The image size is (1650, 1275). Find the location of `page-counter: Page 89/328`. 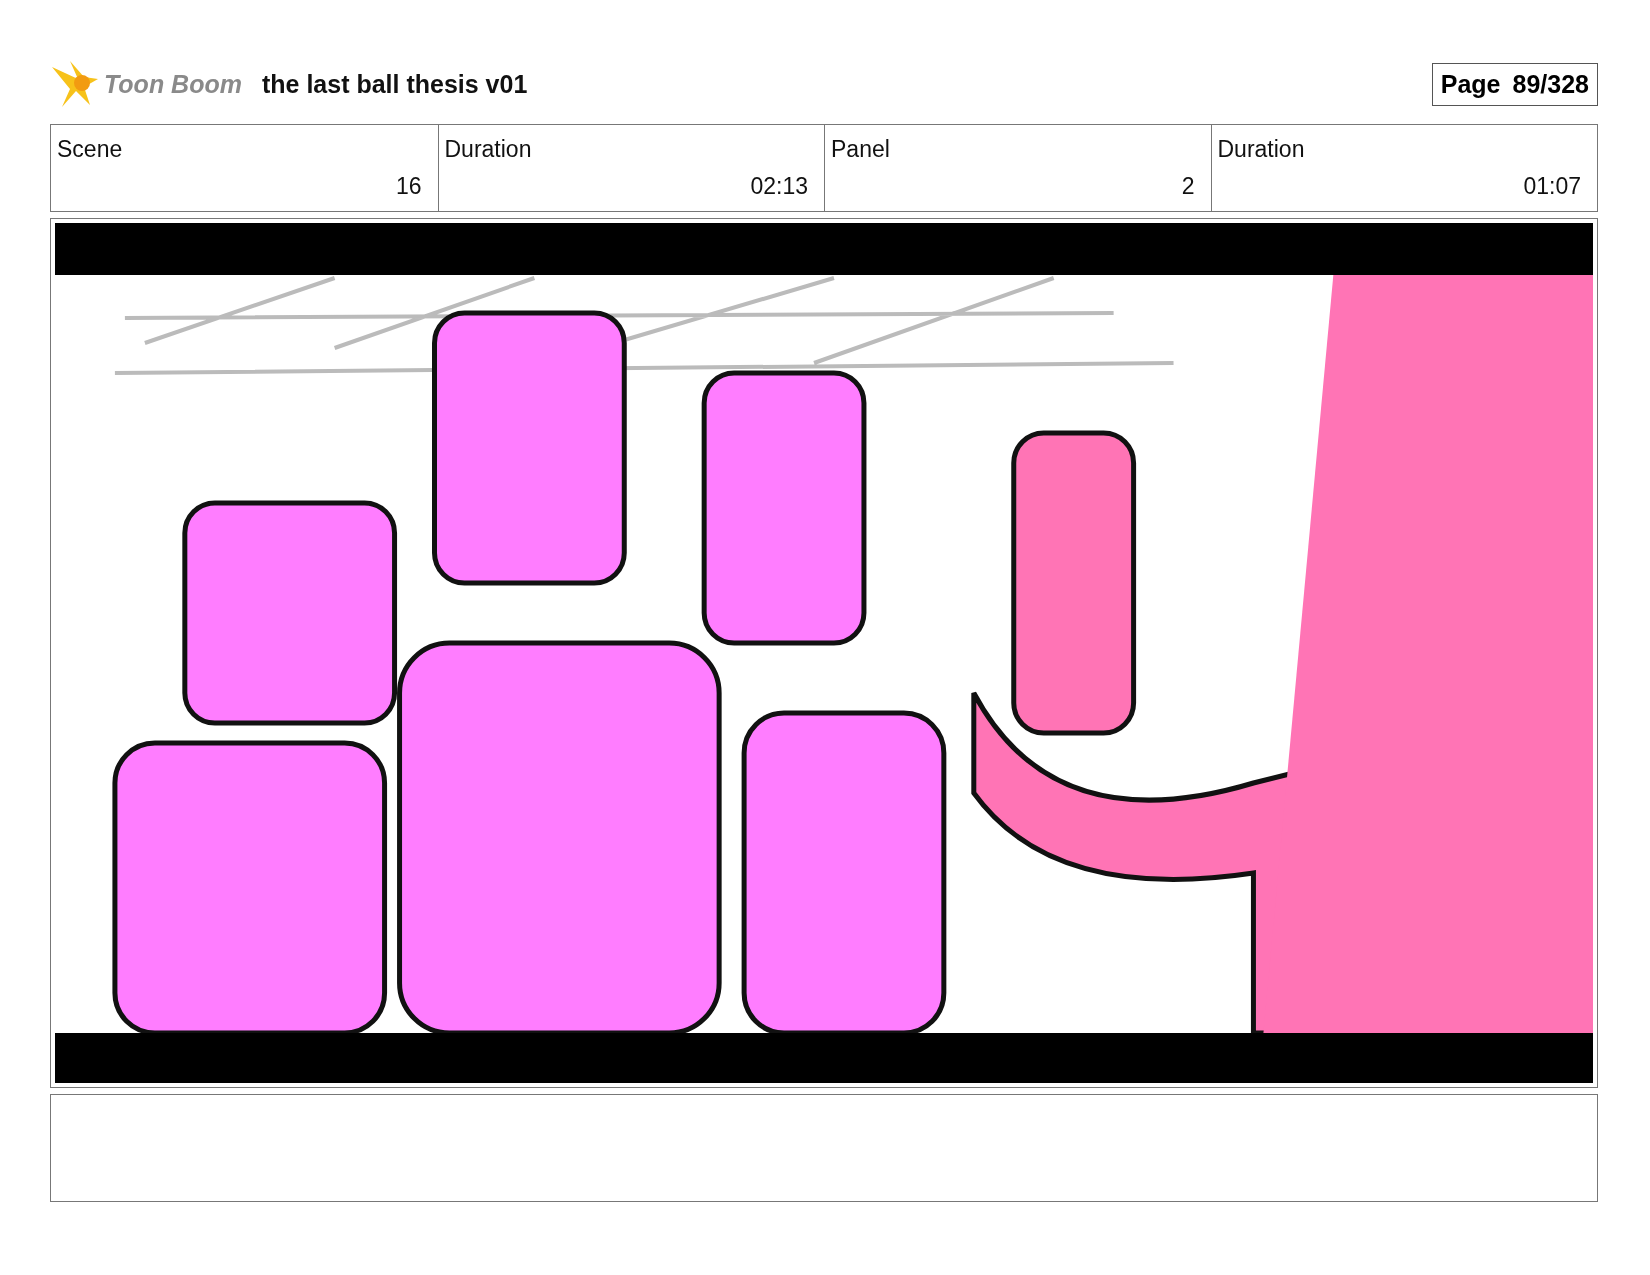

page-counter: Page 89/328 is located at coordinates (1514, 84).